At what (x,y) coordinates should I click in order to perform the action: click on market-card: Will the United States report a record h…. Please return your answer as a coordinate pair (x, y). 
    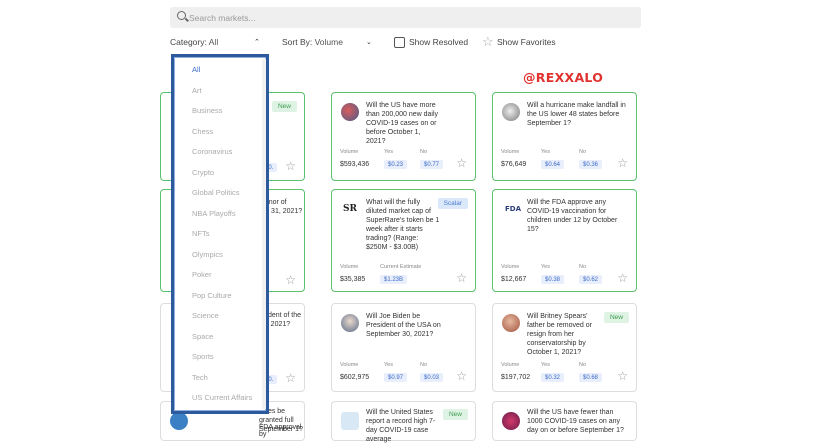
    Looking at the image, I should click on (403, 422).